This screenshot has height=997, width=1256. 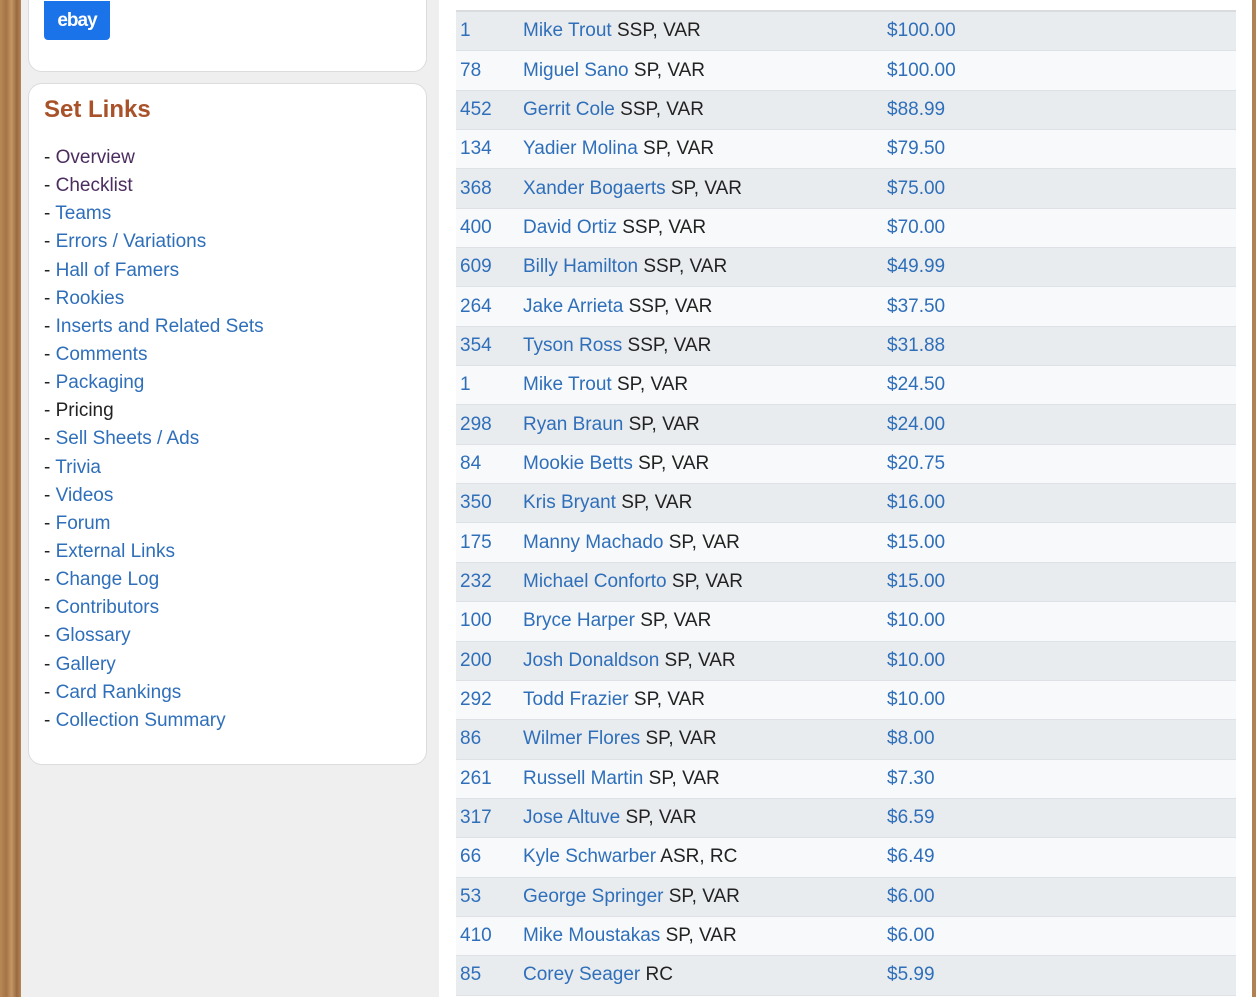 I want to click on card-number: 350, so click(x=476, y=503).